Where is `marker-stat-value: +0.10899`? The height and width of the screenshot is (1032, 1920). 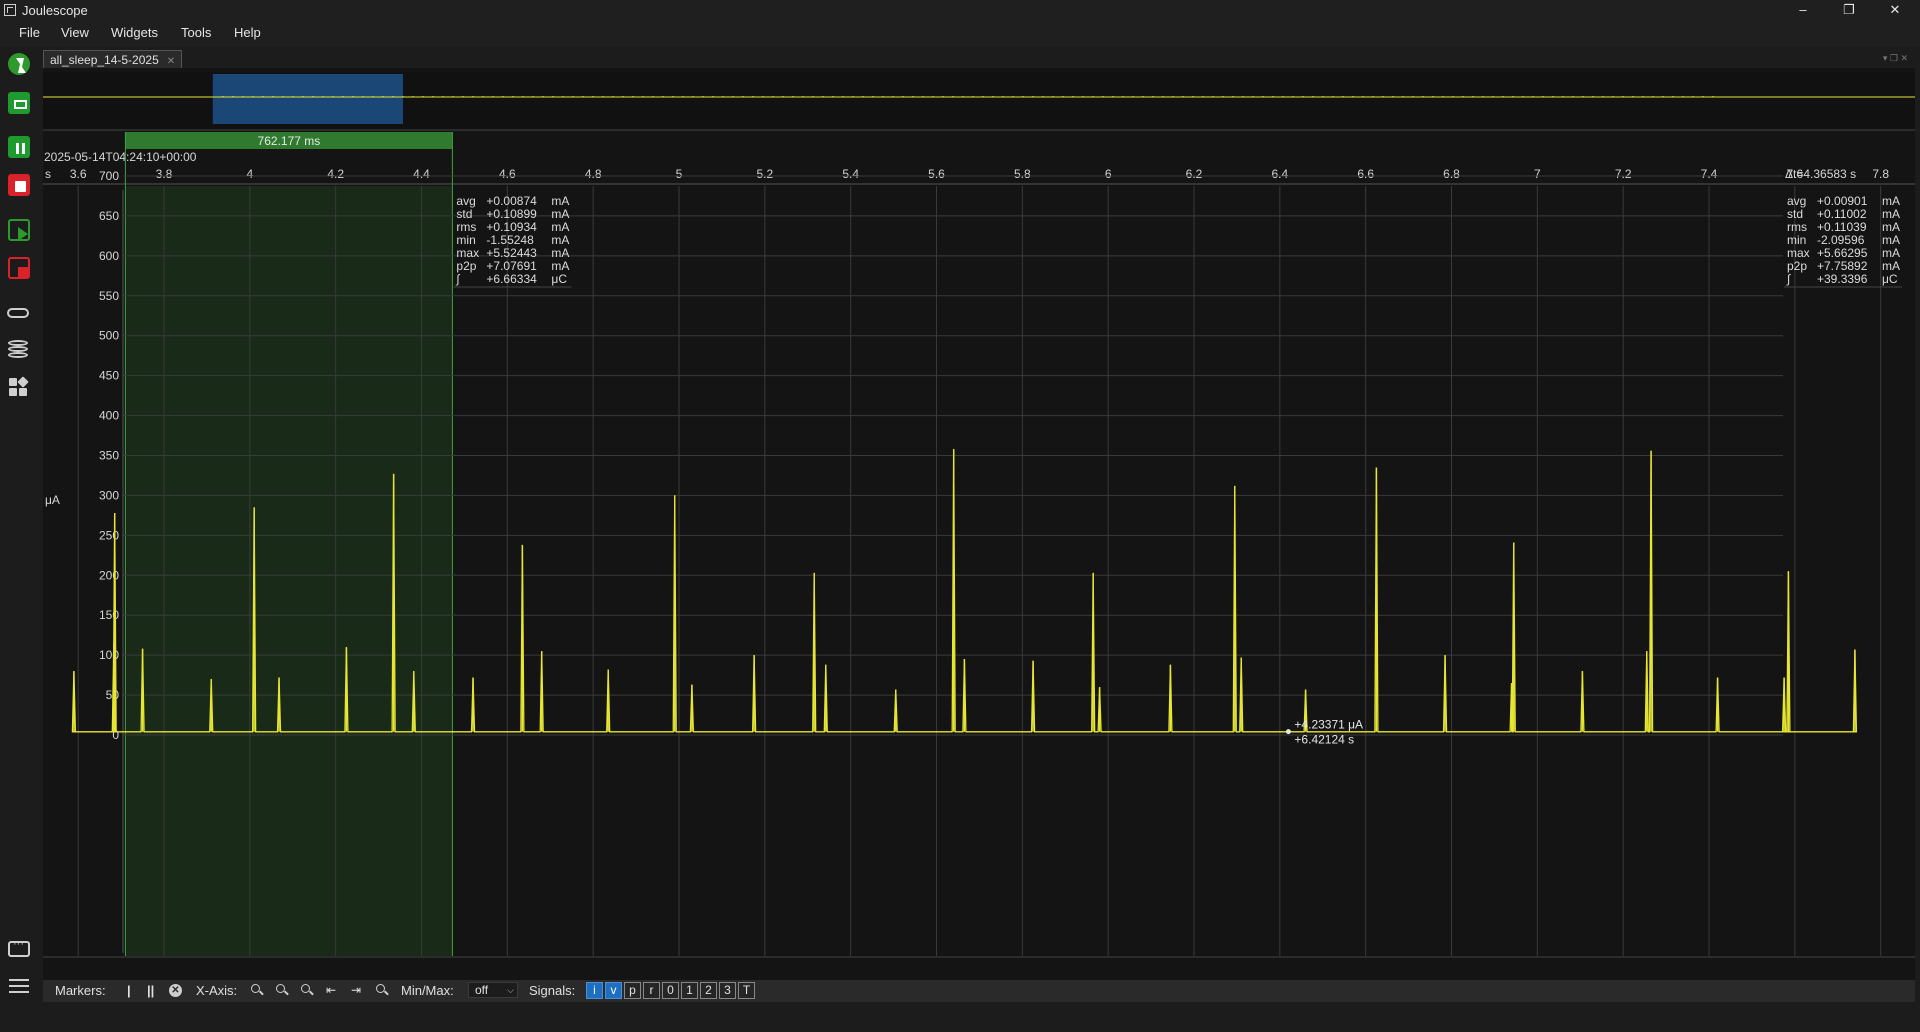
marker-stat-value: +0.10899 is located at coordinates (511, 214).